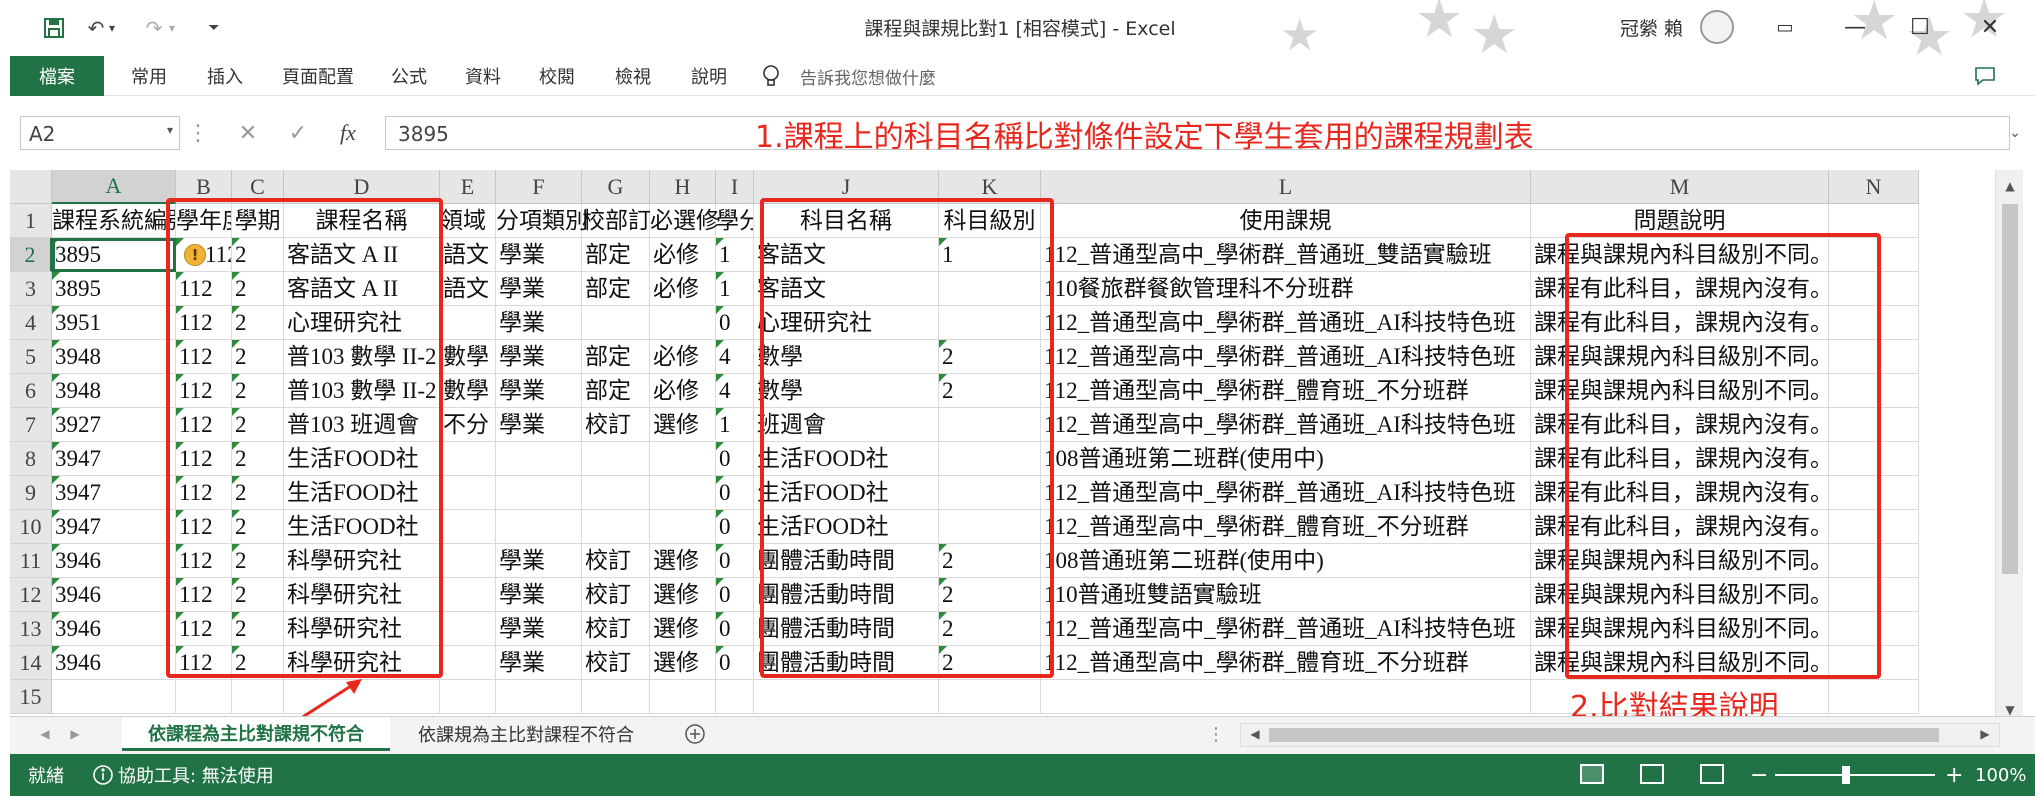  Describe the element at coordinates (483, 76) in the screenshot. I see `tab-data: 資料` at that location.